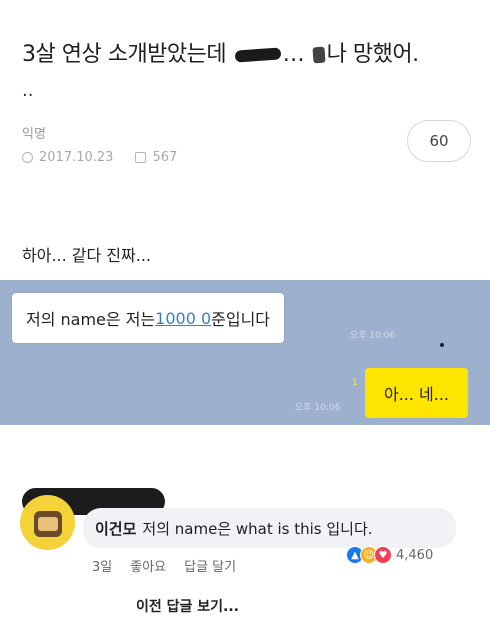  I want to click on avatar, so click(47, 522).